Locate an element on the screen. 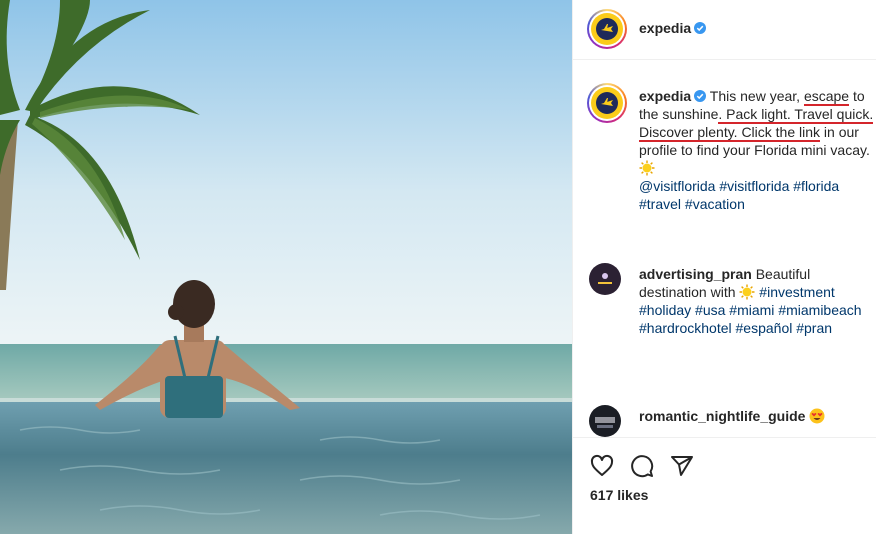 This screenshot has height=534, width=876. heart-eyes-emoji-icon is located at coordinates (817, 416).